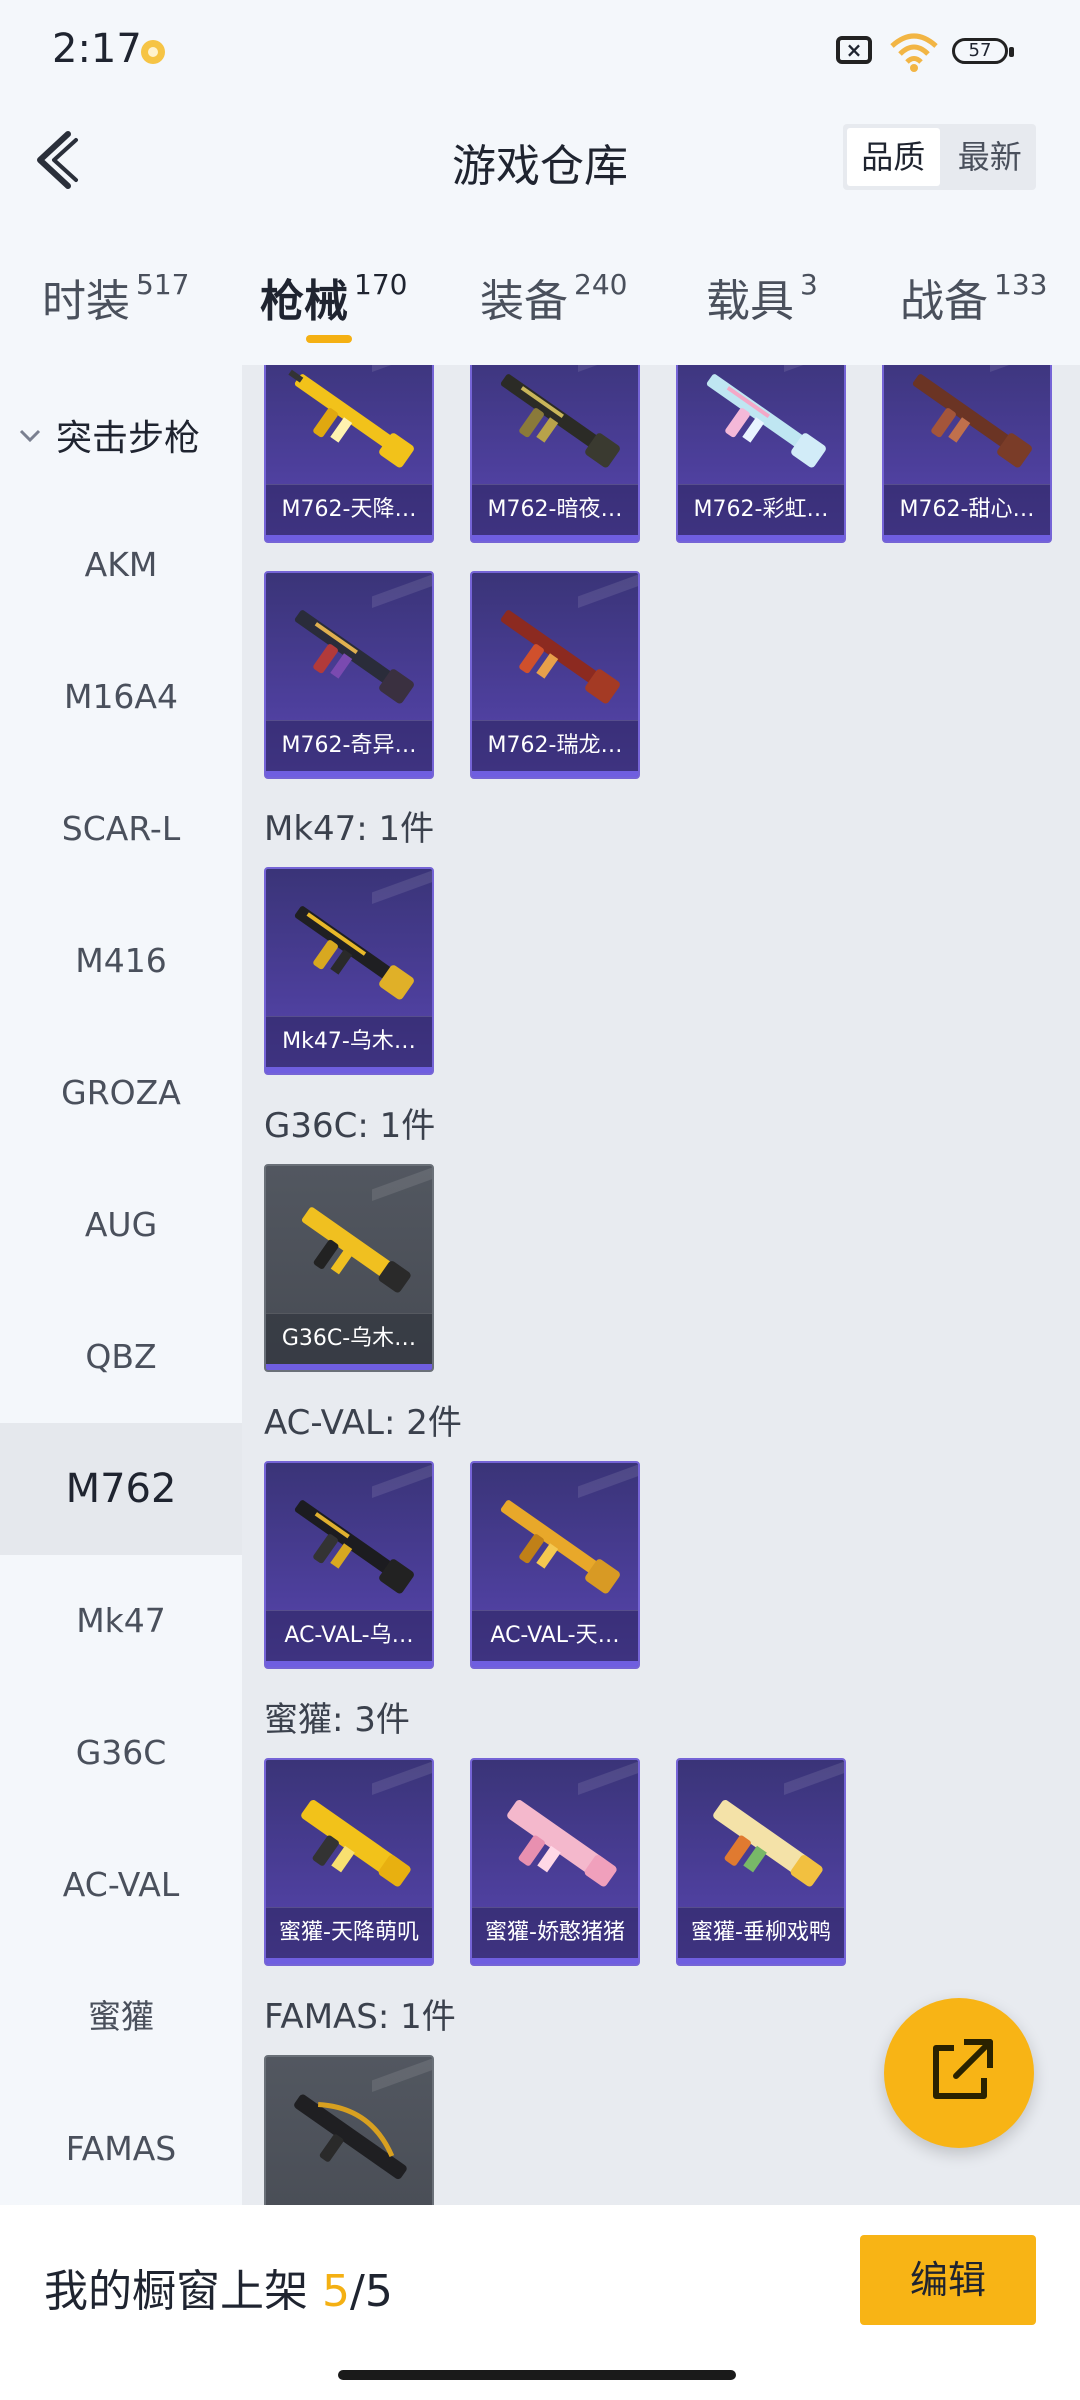  Describe the element at coordinates (371, 2291) in the screenshot. I see `showcase-total: /5` at that location.